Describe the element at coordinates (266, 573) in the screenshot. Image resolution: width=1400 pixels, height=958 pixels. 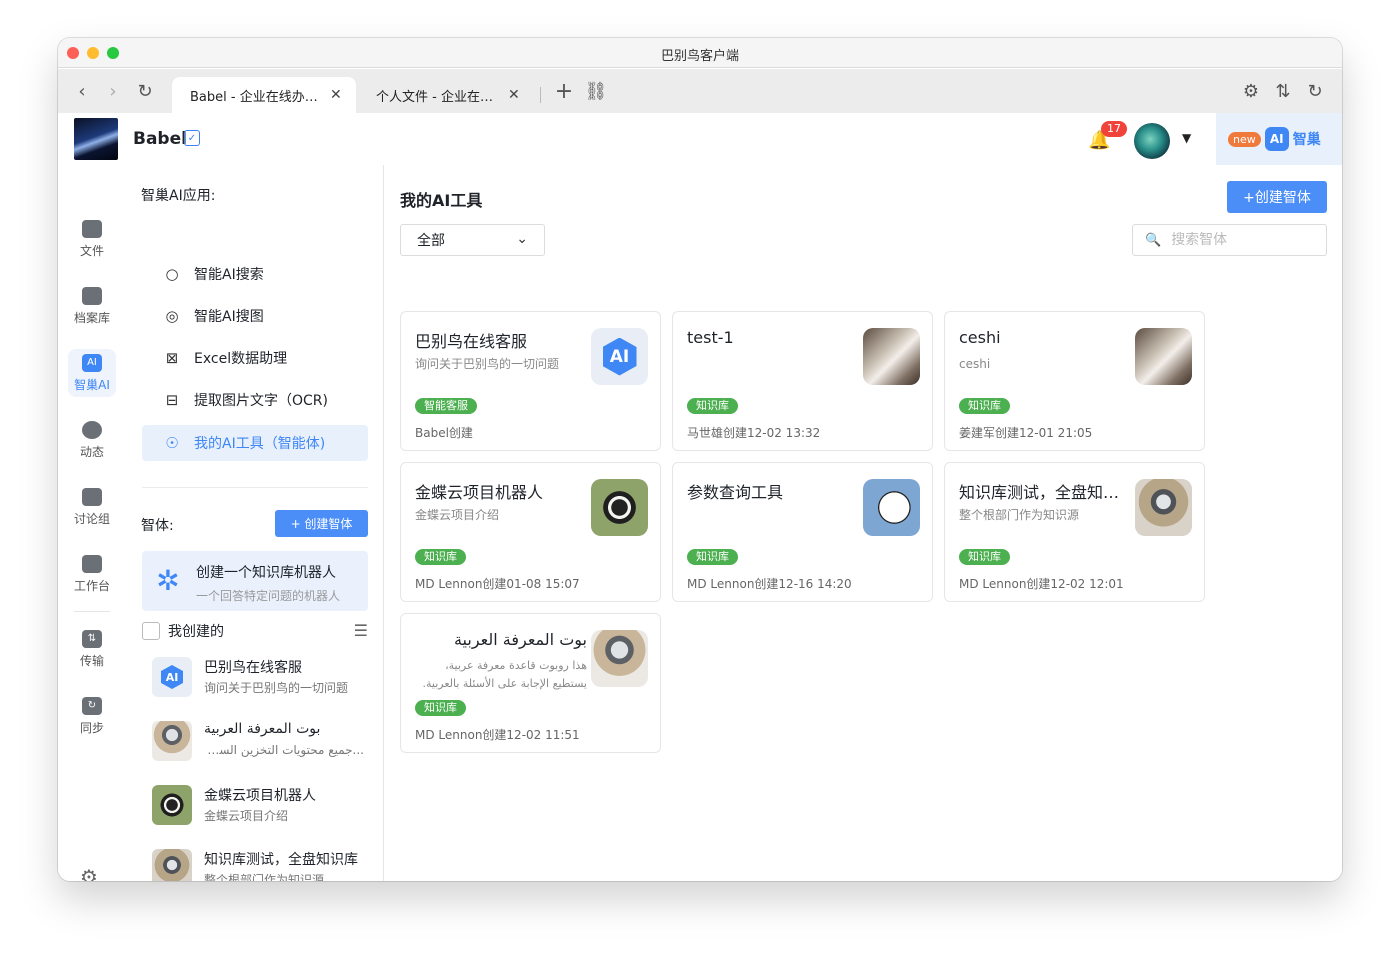
I see `create-card-title: 创建一个知识库机器人` at that location.